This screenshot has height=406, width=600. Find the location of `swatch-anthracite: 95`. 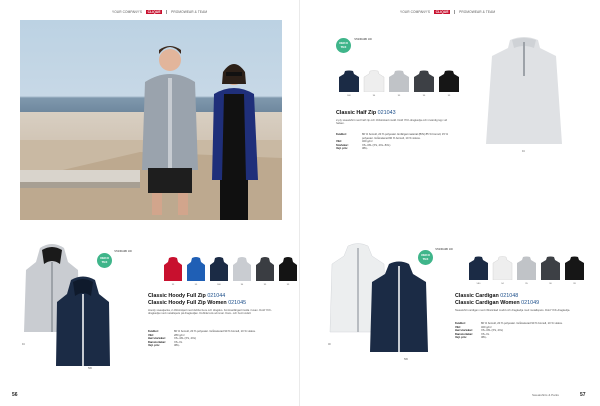

swatch-anthracite: 95 is located at coordinates (265, 271).